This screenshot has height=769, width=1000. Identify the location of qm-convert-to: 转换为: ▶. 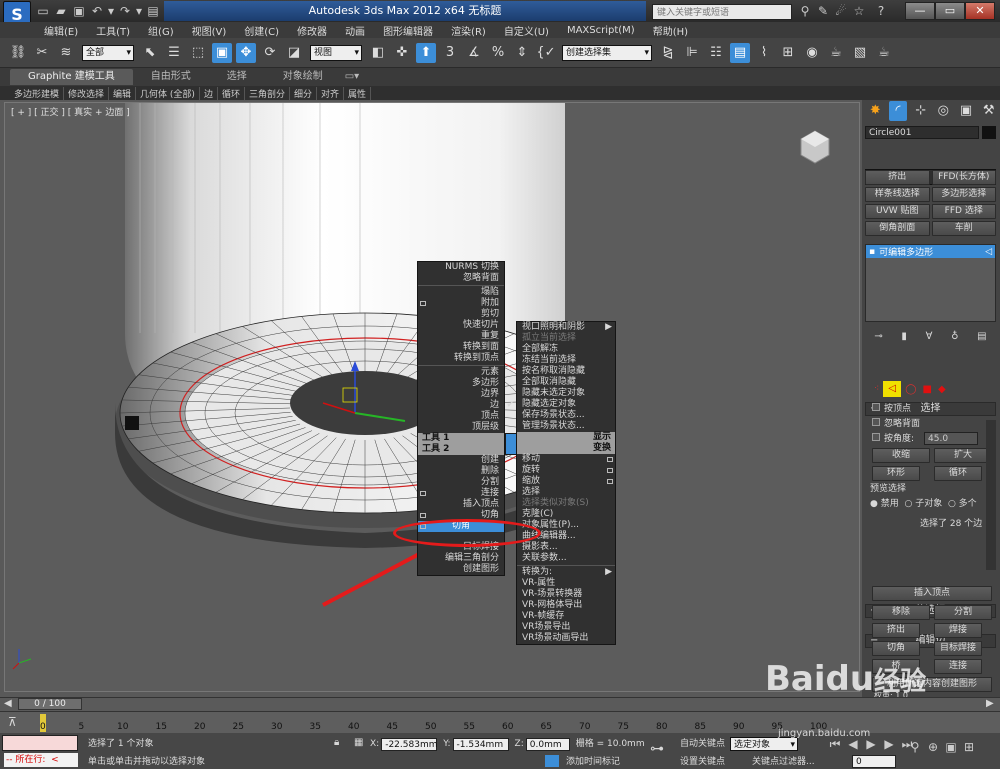
(566, 572).